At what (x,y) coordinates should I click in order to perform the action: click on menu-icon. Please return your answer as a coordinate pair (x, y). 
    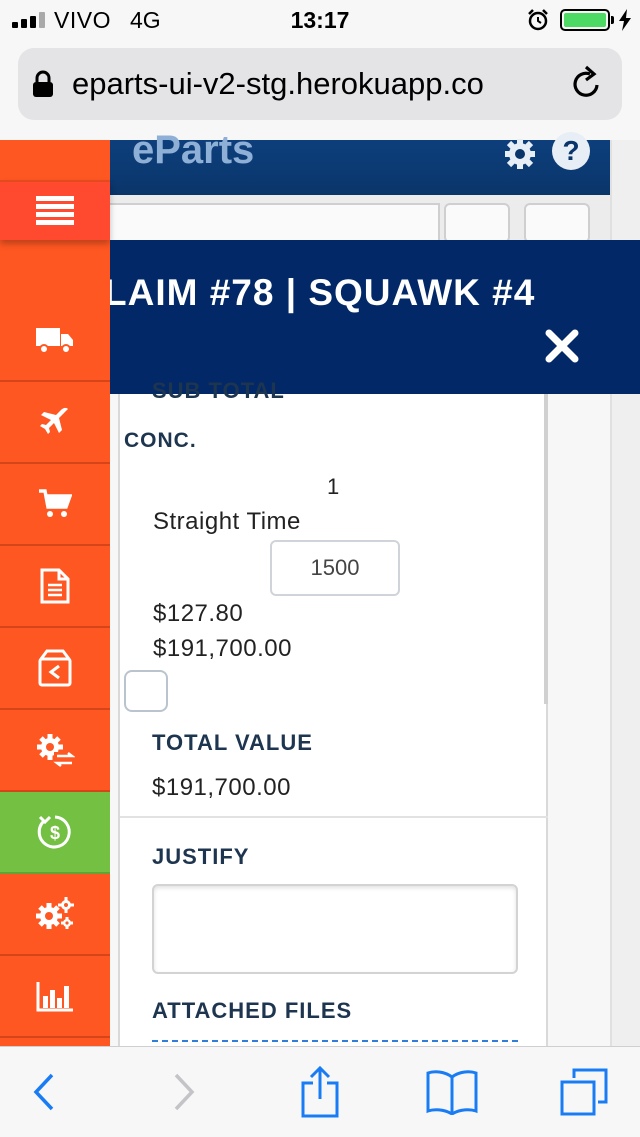
    Looking at the image, I should click on (55, 210).